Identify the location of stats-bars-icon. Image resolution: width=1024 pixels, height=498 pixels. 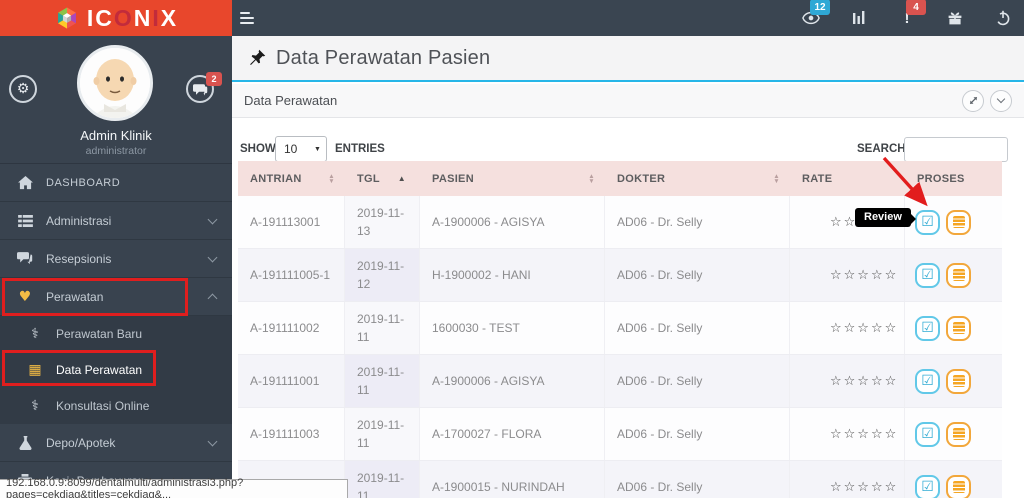
(859, 18).